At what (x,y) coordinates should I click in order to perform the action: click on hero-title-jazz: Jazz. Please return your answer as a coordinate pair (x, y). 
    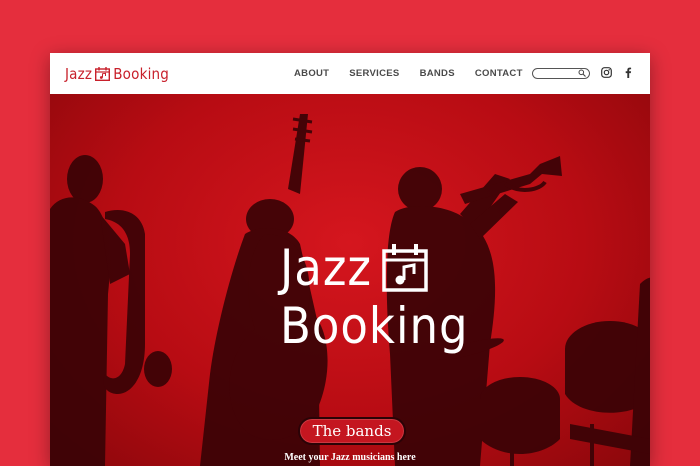
    Looking at the image, I should click on (326, 268).